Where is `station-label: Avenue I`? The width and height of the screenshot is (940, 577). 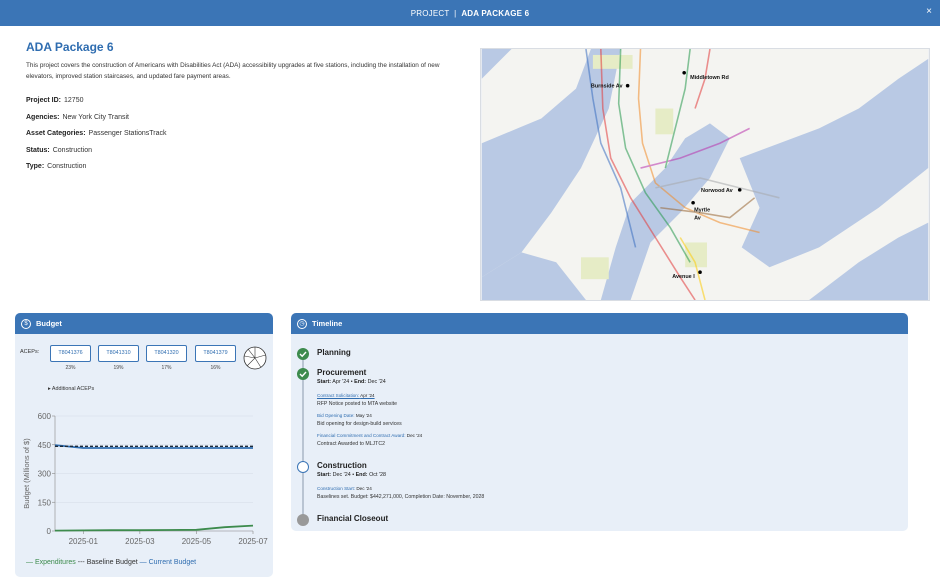
station-label: Avenue I is located at coordinates (683, 277).